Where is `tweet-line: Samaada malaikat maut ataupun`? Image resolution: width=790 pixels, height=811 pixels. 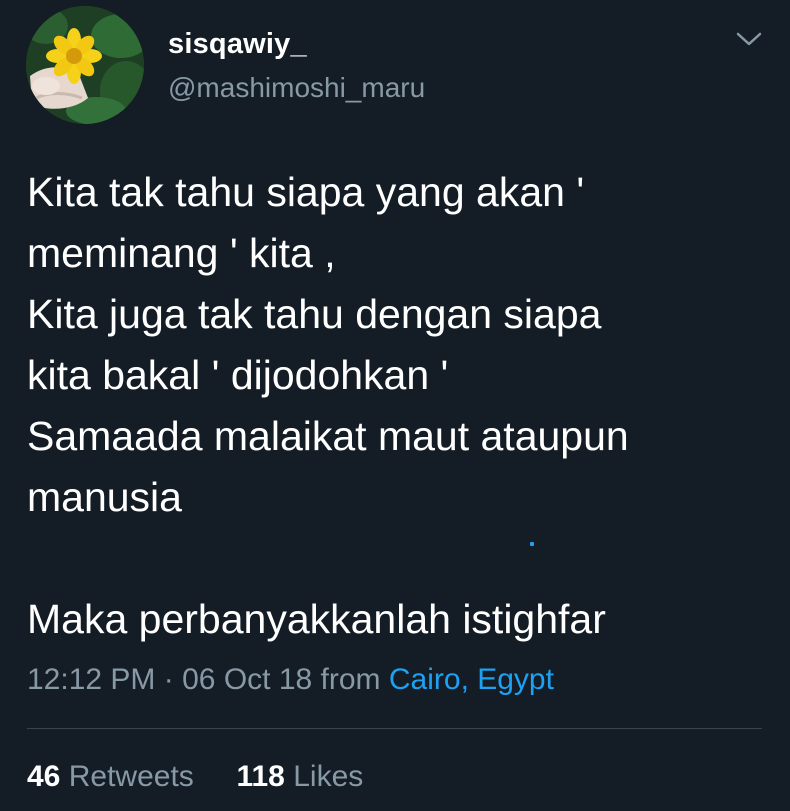 tweet-line: Samaada malaikat maut ataupun is located at coordinates (328, 436).